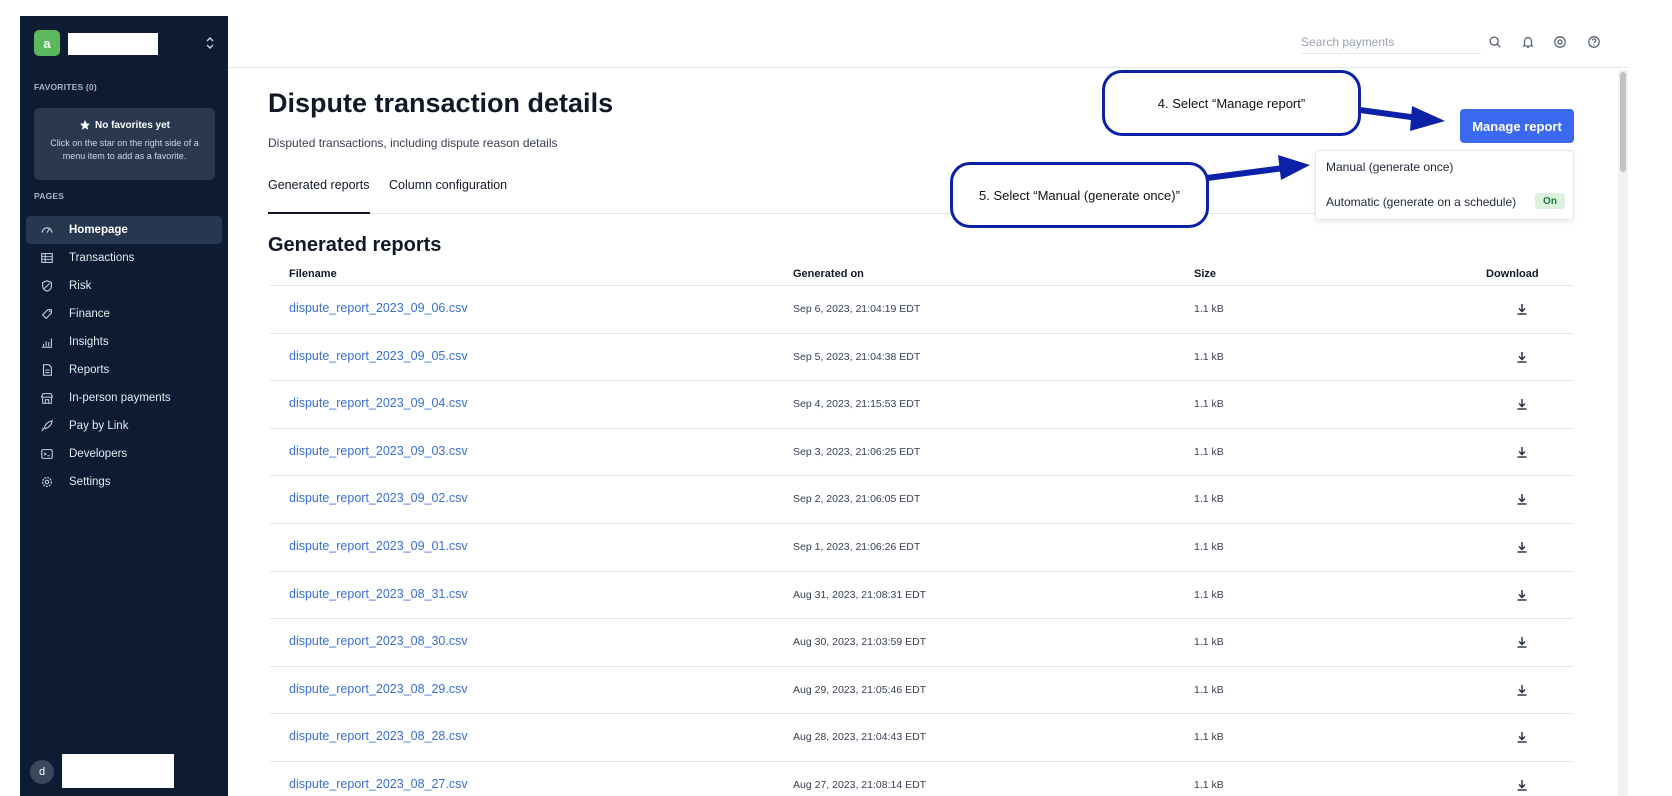  I want to click on page-scrollbar, so click(1623, 433).